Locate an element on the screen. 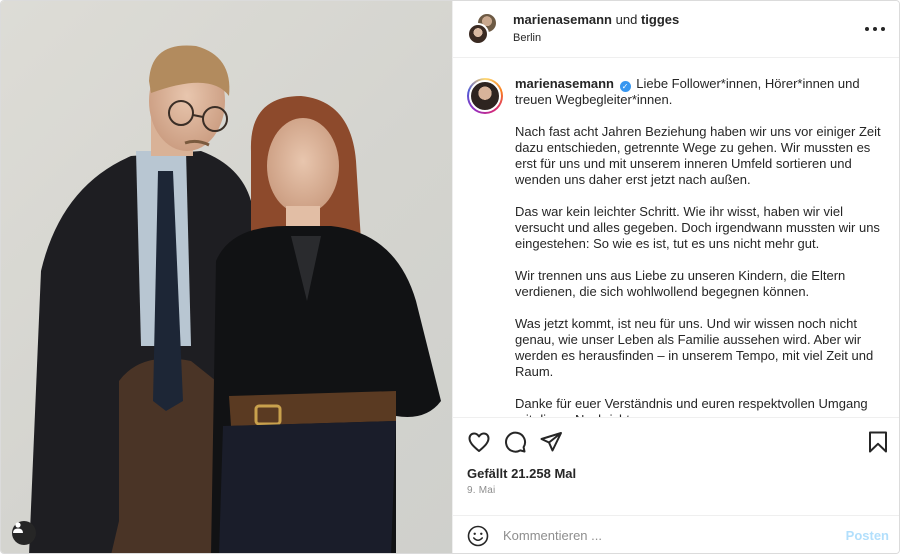  caption-username-link: marienasemann is located at coordinates (564, 83).